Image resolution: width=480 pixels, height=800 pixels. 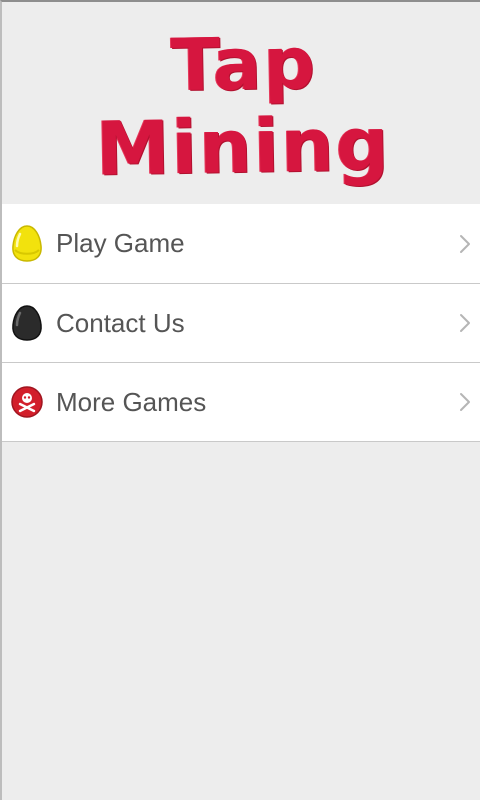 What do you see at coordinates (27, 244) in the screenshot?
I see `yellow-gem-icon` at bounding box center [27, 244].